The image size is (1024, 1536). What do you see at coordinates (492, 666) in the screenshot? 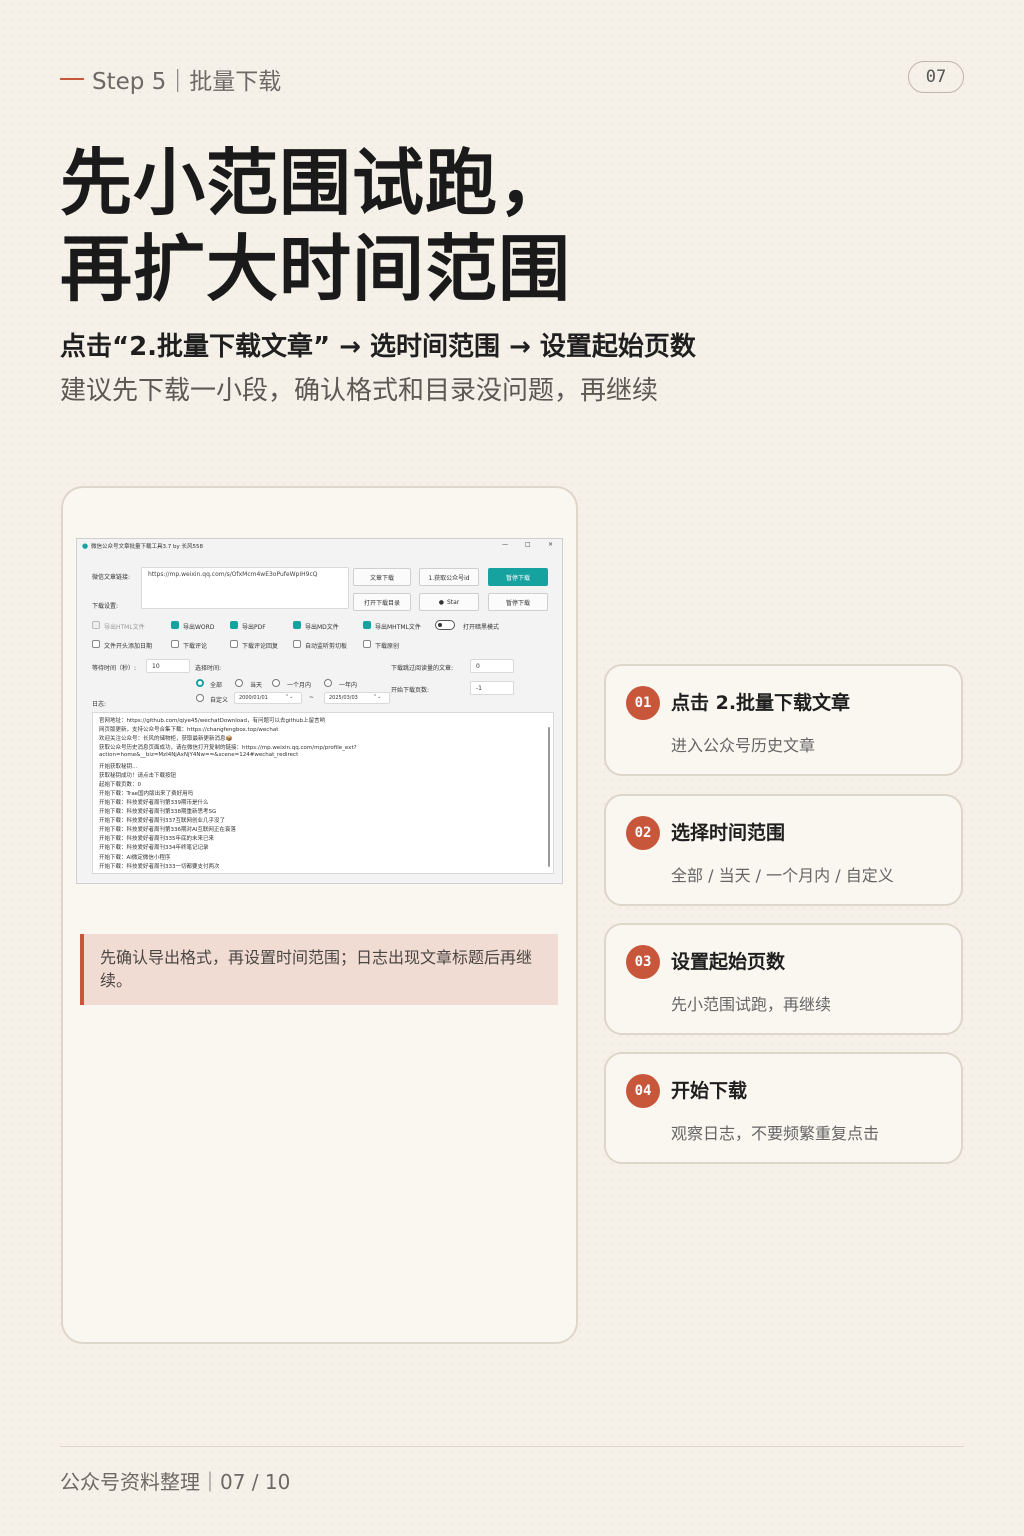
I see `skip-read-input: 0` at bounding box center [492, 666].